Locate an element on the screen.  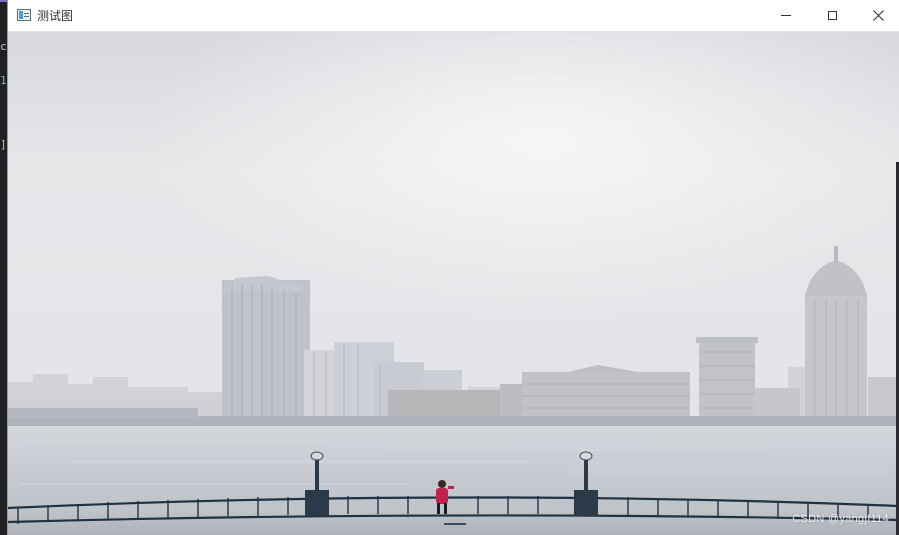
window-title: 测试图 is located at coordinates (55, 16).